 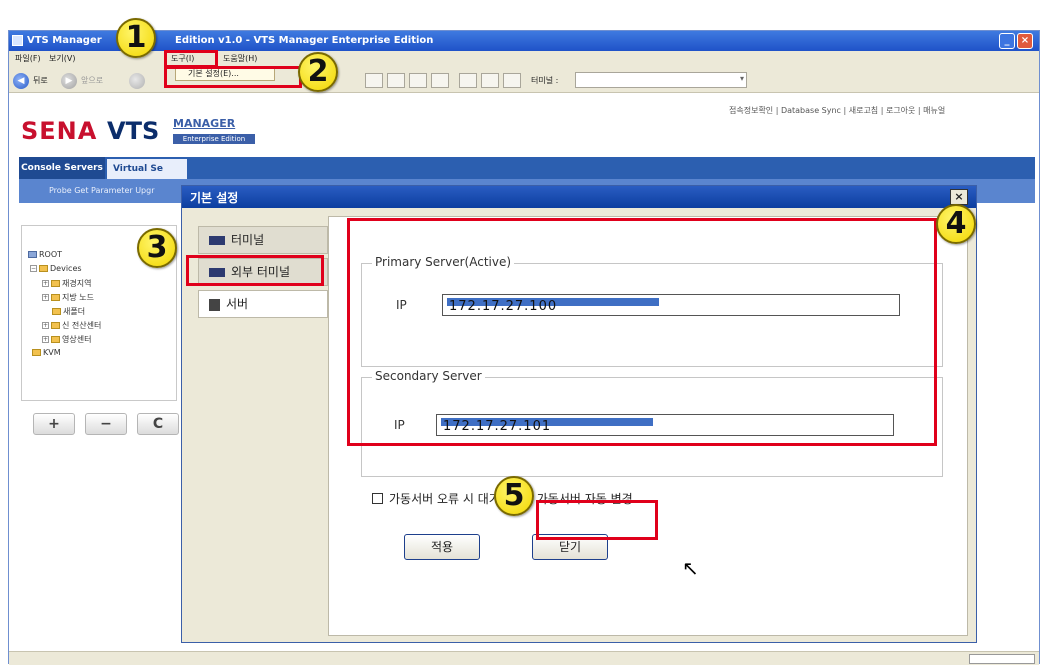 I want to click on step-badge-3: 3, so click(x=157, y=248).